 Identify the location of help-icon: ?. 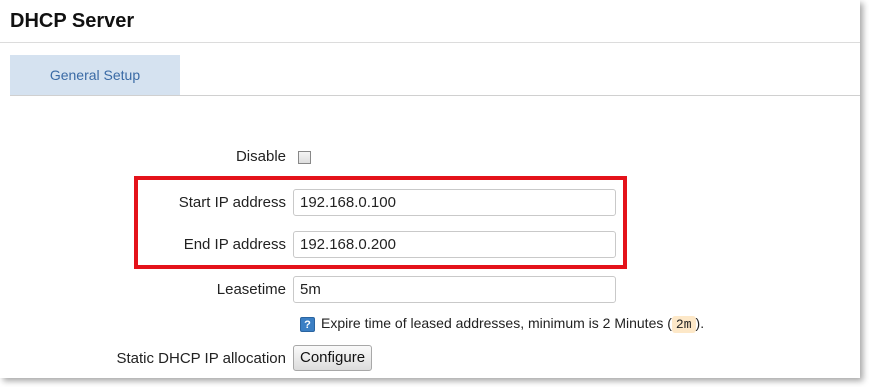
(307, 324).